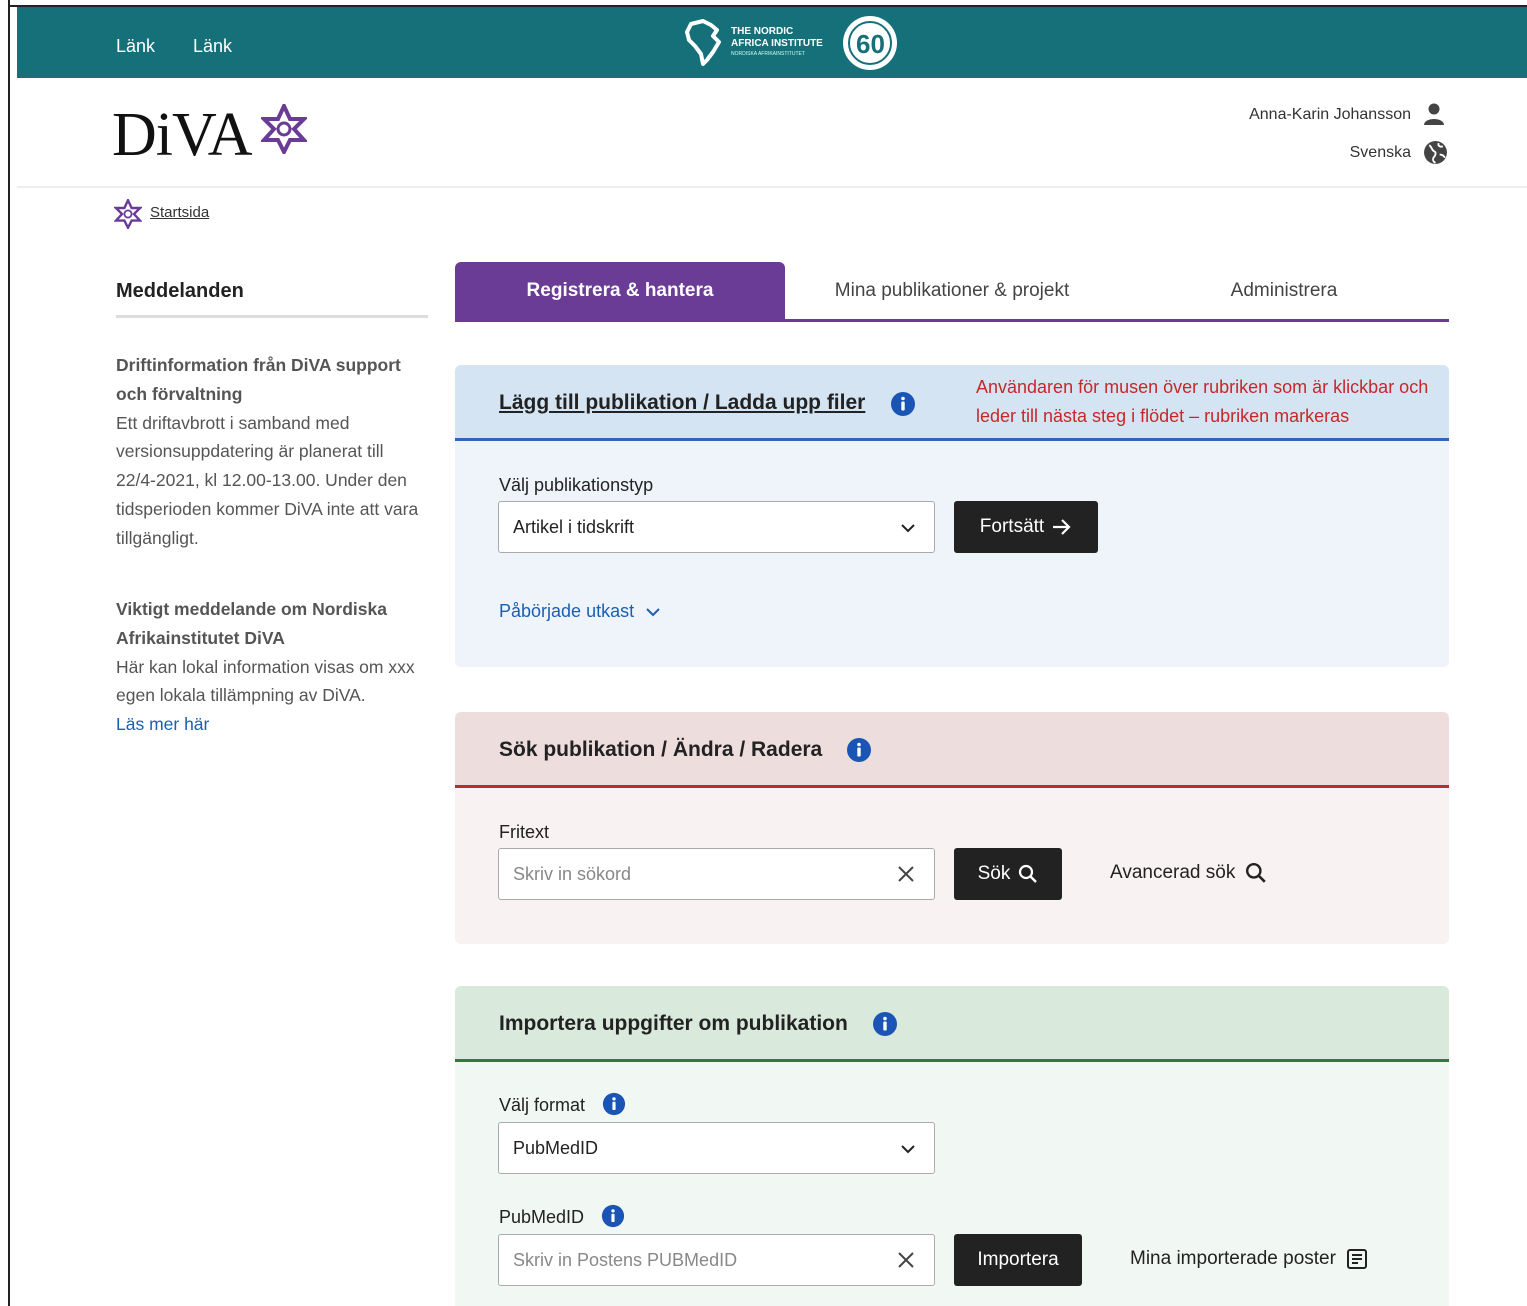  I want to click on continue-button: Fortsätt, so click(1026, 527).